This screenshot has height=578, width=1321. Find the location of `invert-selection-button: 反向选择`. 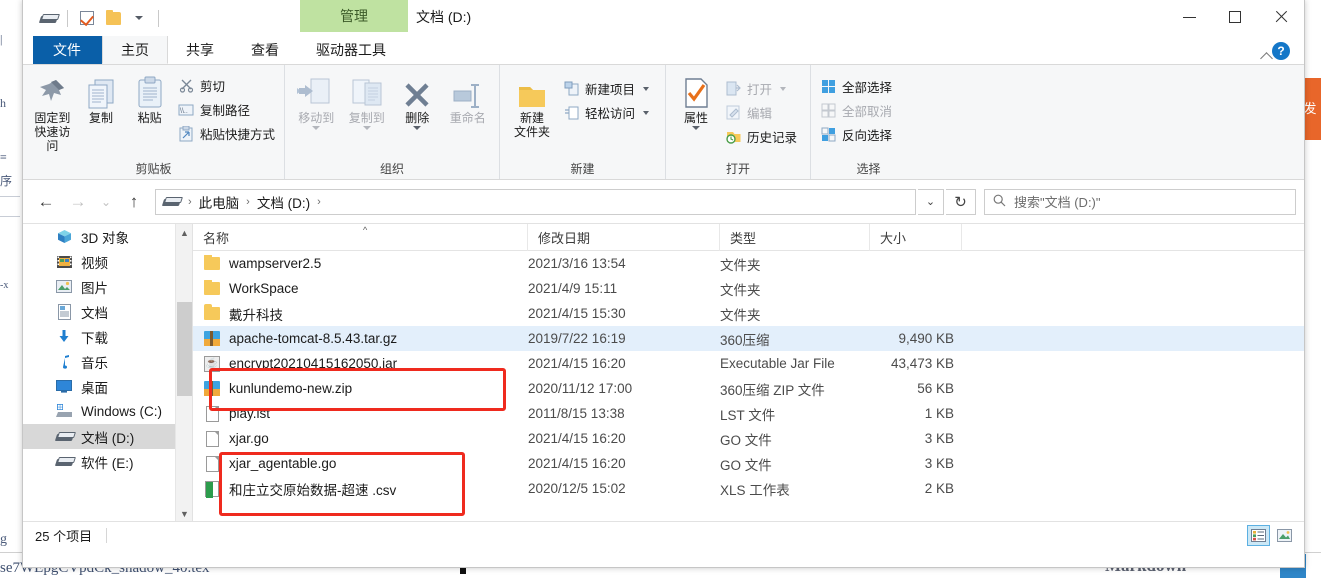

invert-selection-button: 反向选择 is located at coordinates (856, 134).